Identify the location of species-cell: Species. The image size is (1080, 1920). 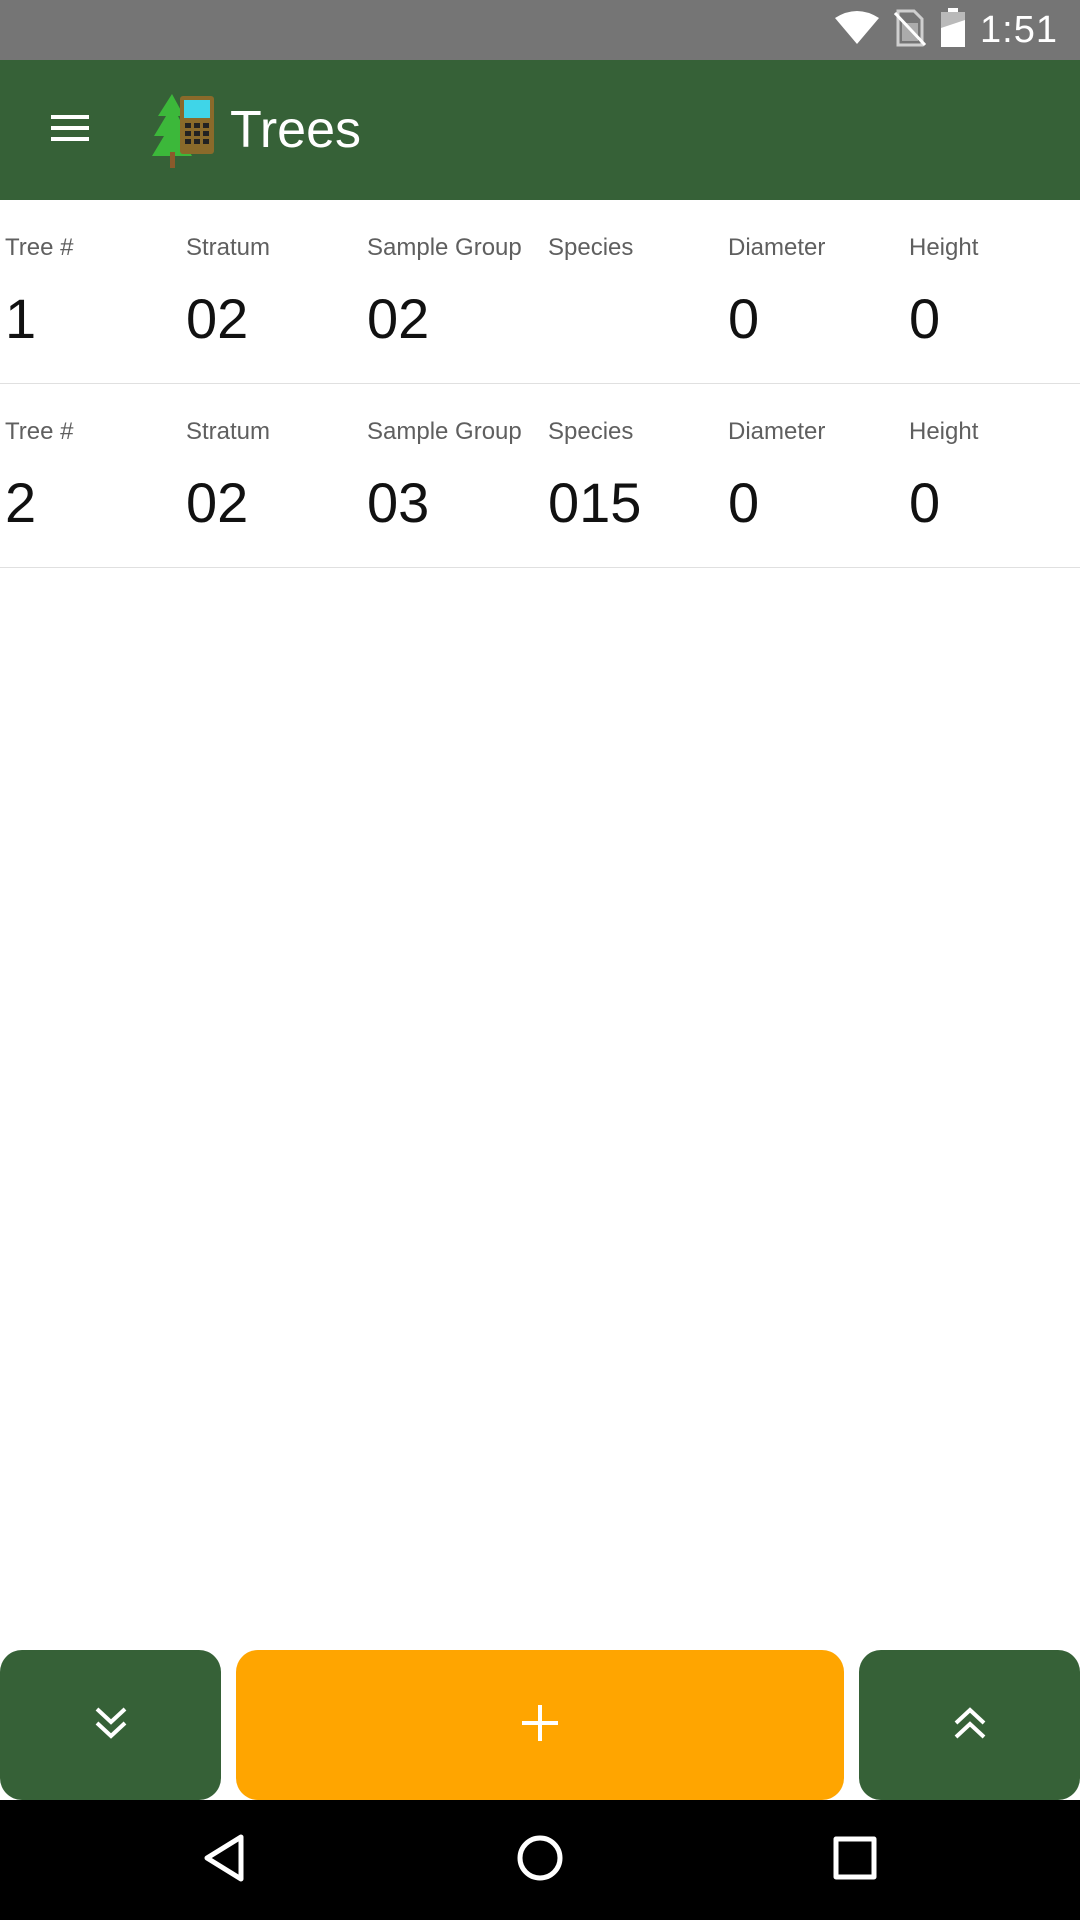
(638, 292).